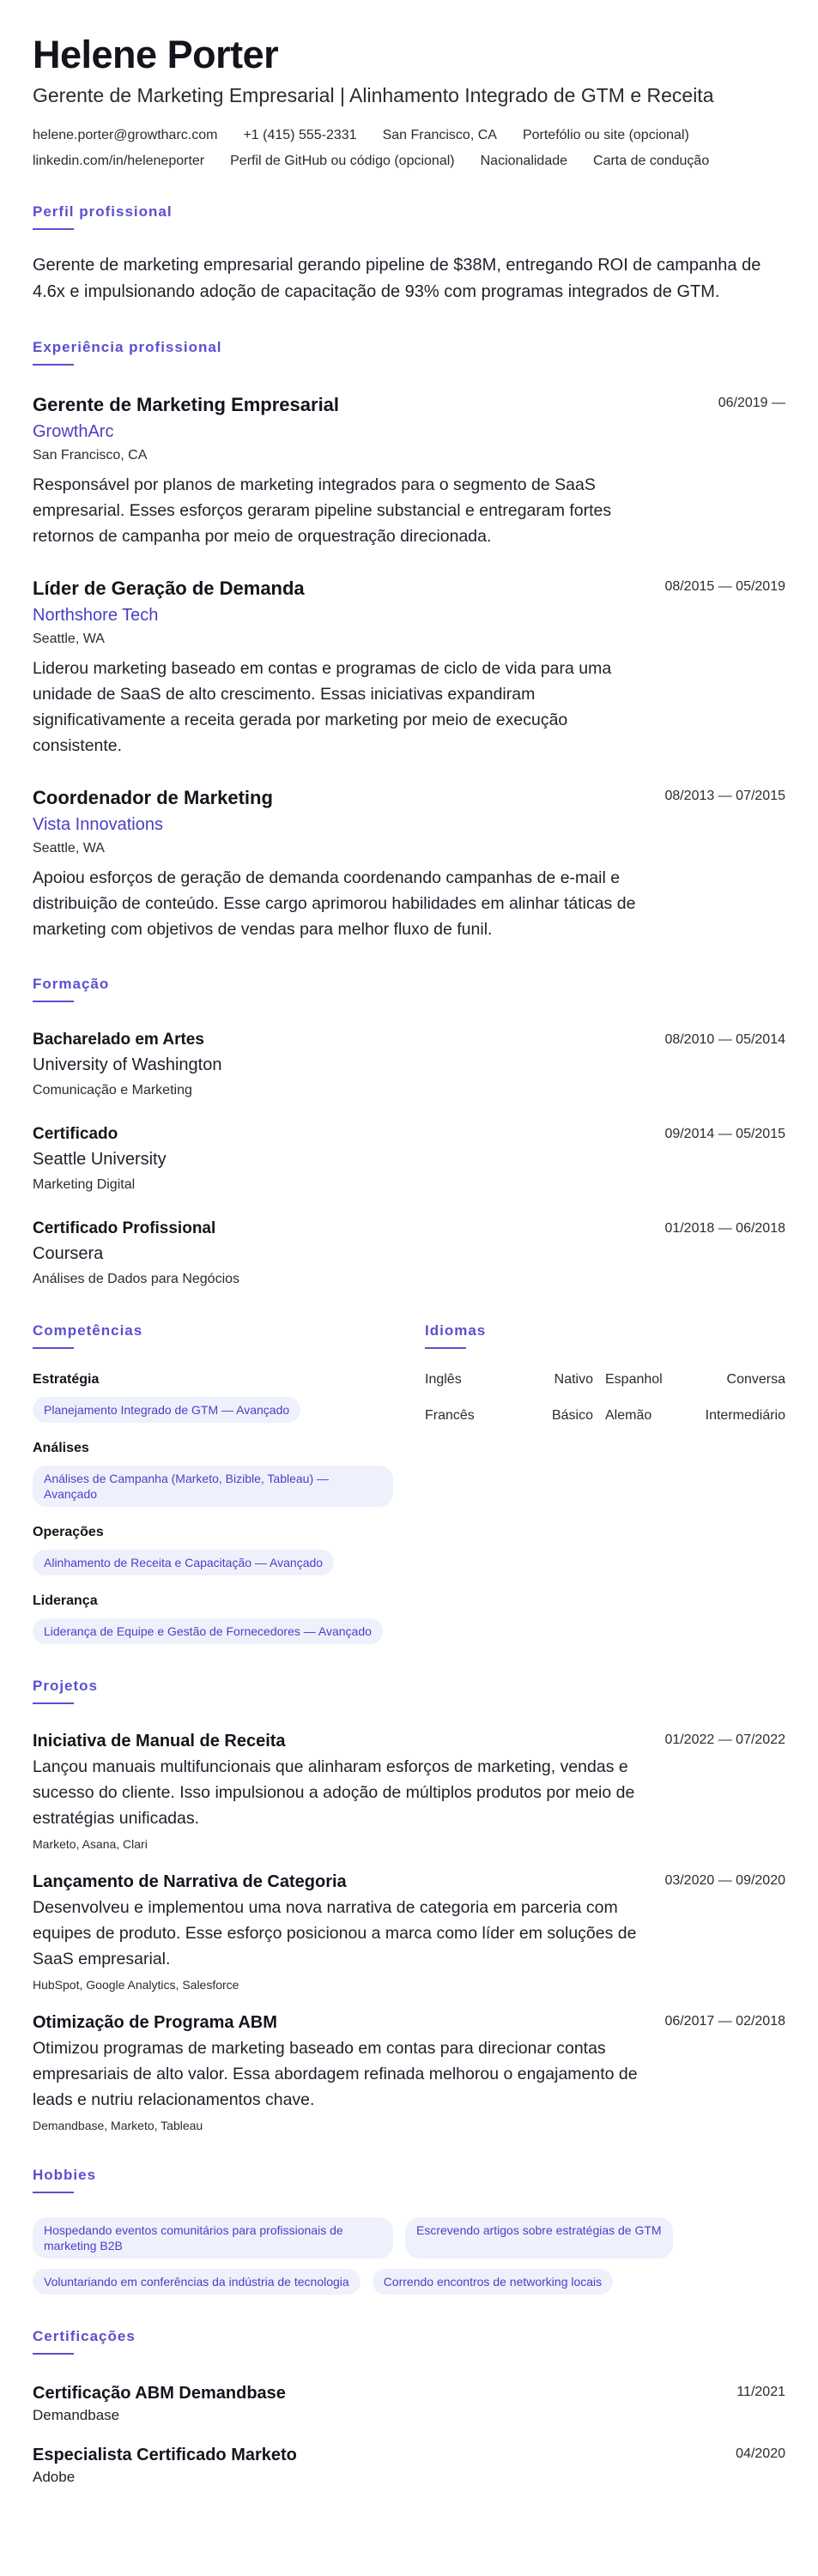 The height and width of the screenshot is (2576, 818). What do you see at coordinates (724, 1134) in the screenshot?
I see `education-dates: 09/2014 — 05/2015` at bounding box center [724, 1134].